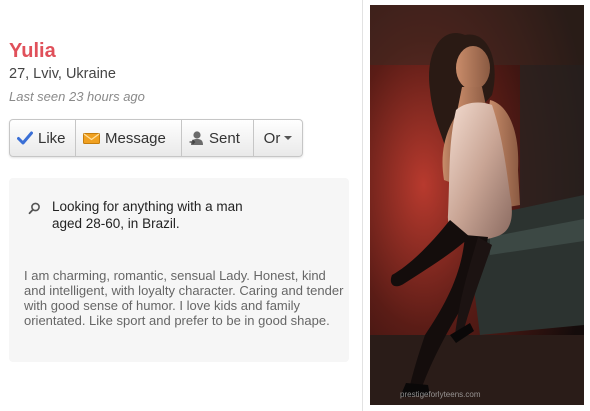  What do you see at coordinates (25, 138) in the screenshot?
I see `check-icon` at bounding box center [25, 138].